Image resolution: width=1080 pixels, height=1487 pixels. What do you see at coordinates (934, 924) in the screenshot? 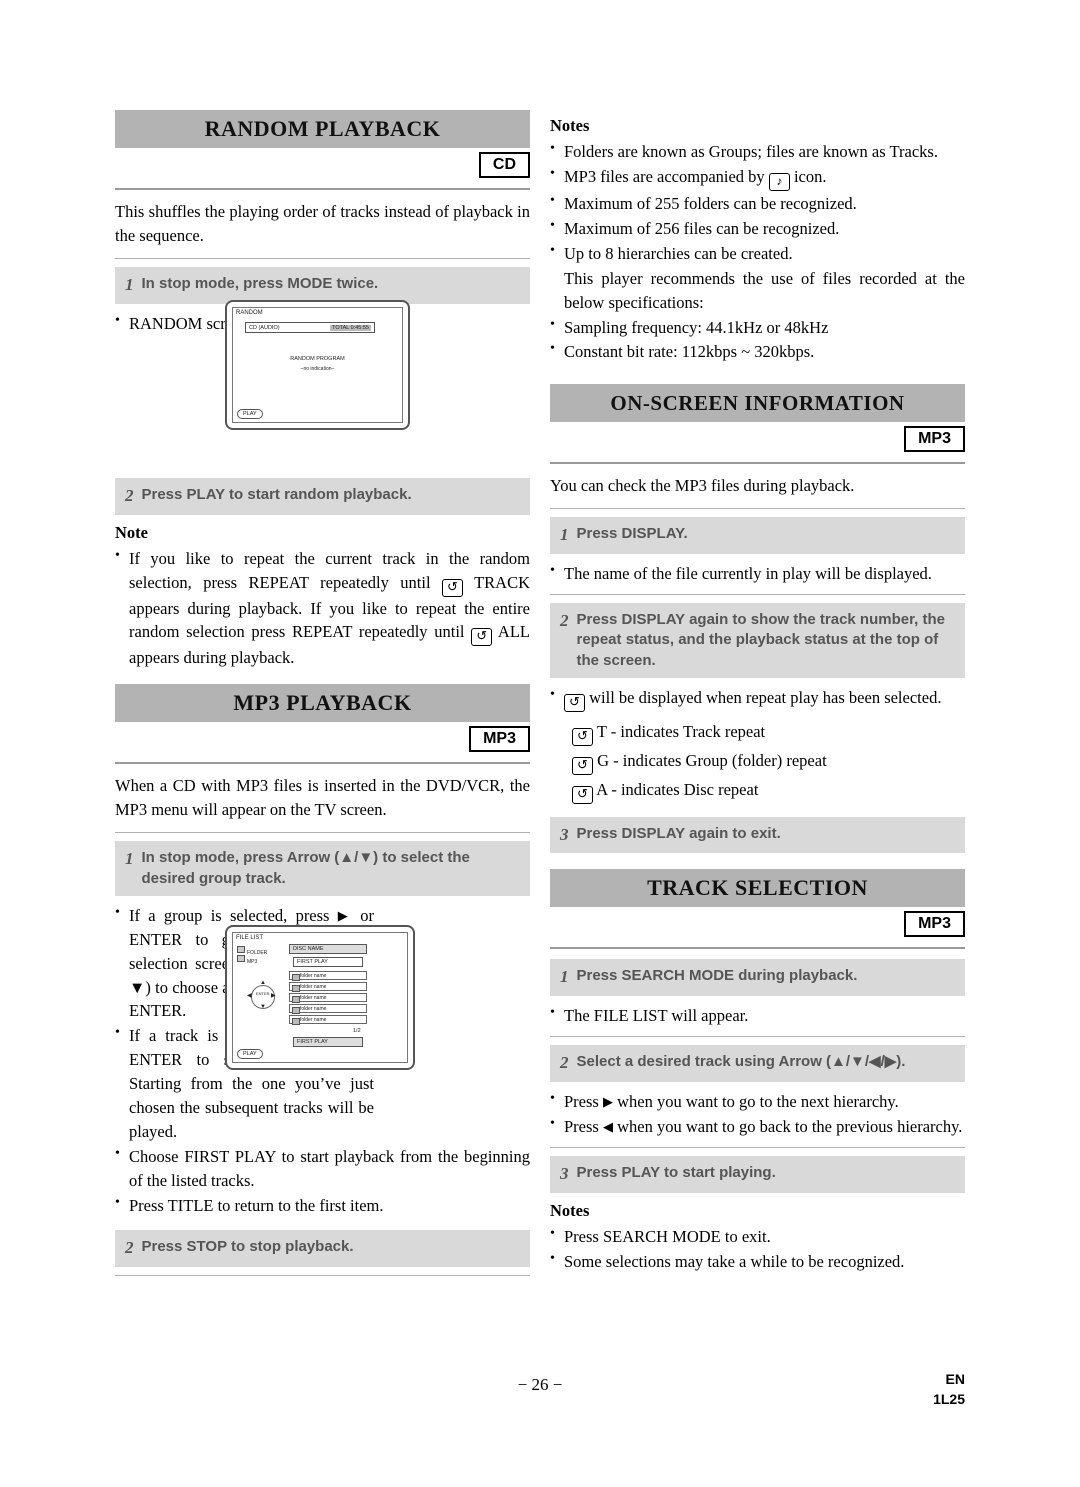
I see `format-badge-mp3: MP3` at bounding box center [934, 924].